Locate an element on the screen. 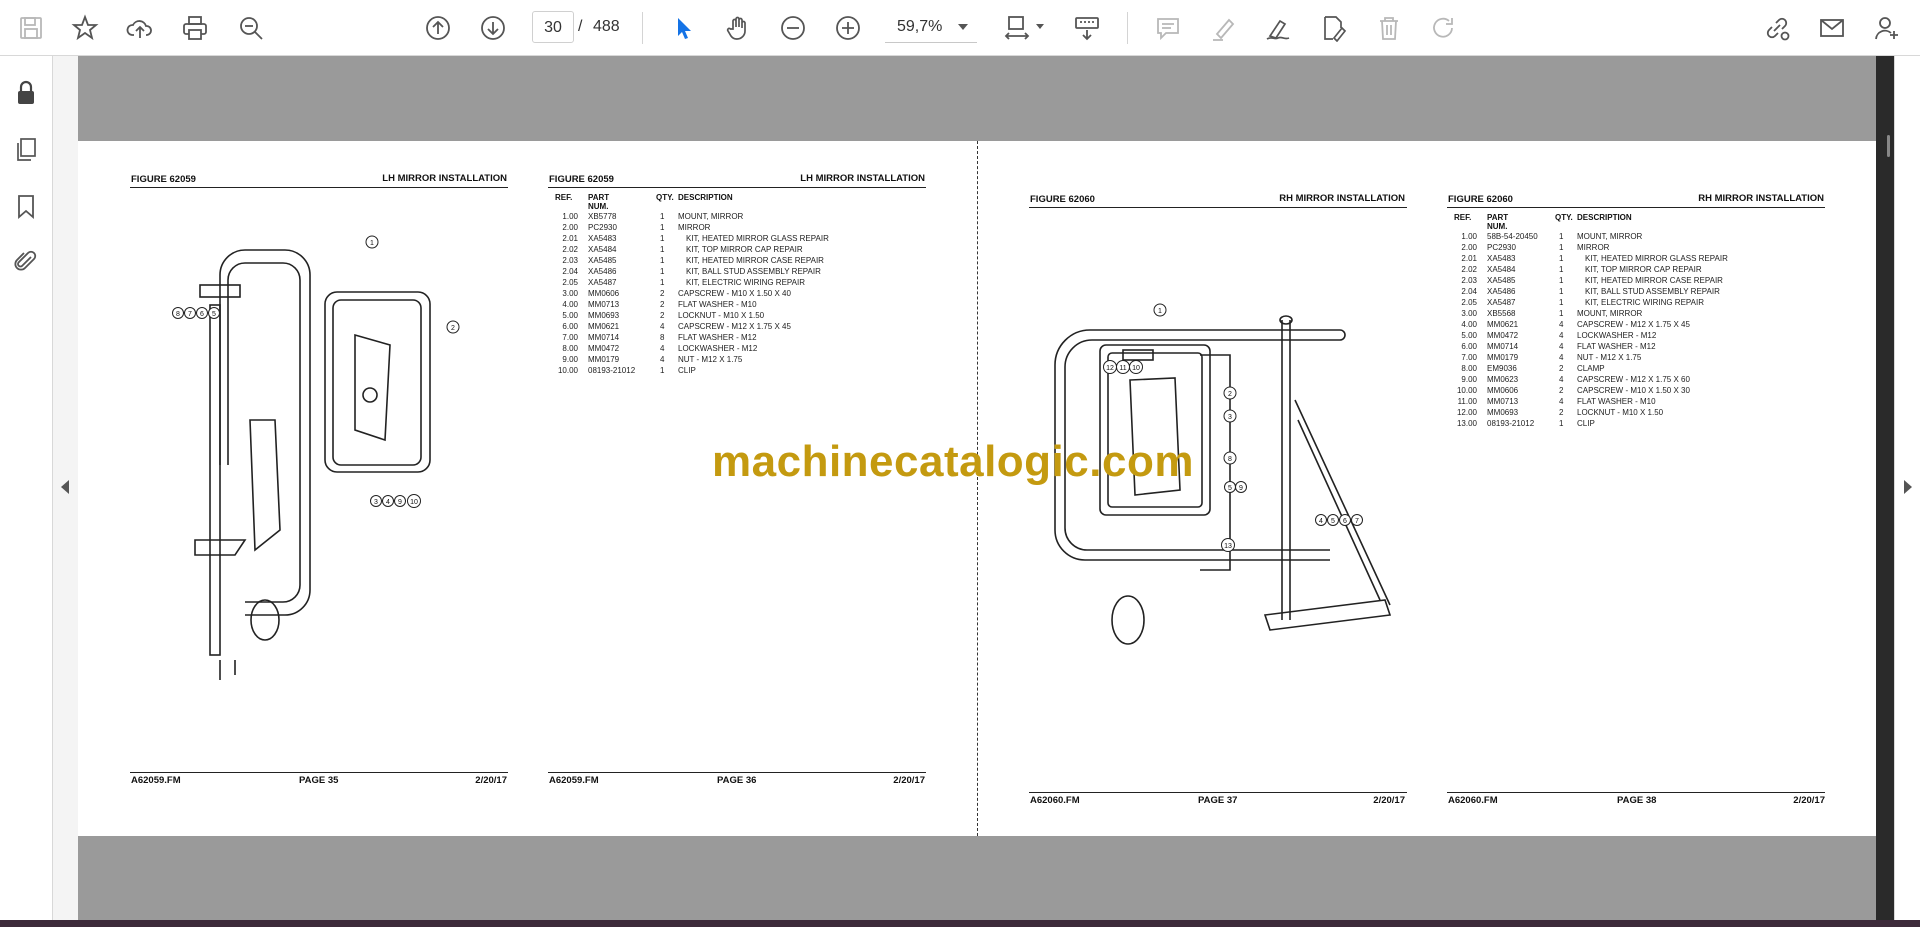 This screenshot has height=927, width=1920. left-arrow-icon is located at coordinates (65, 487).